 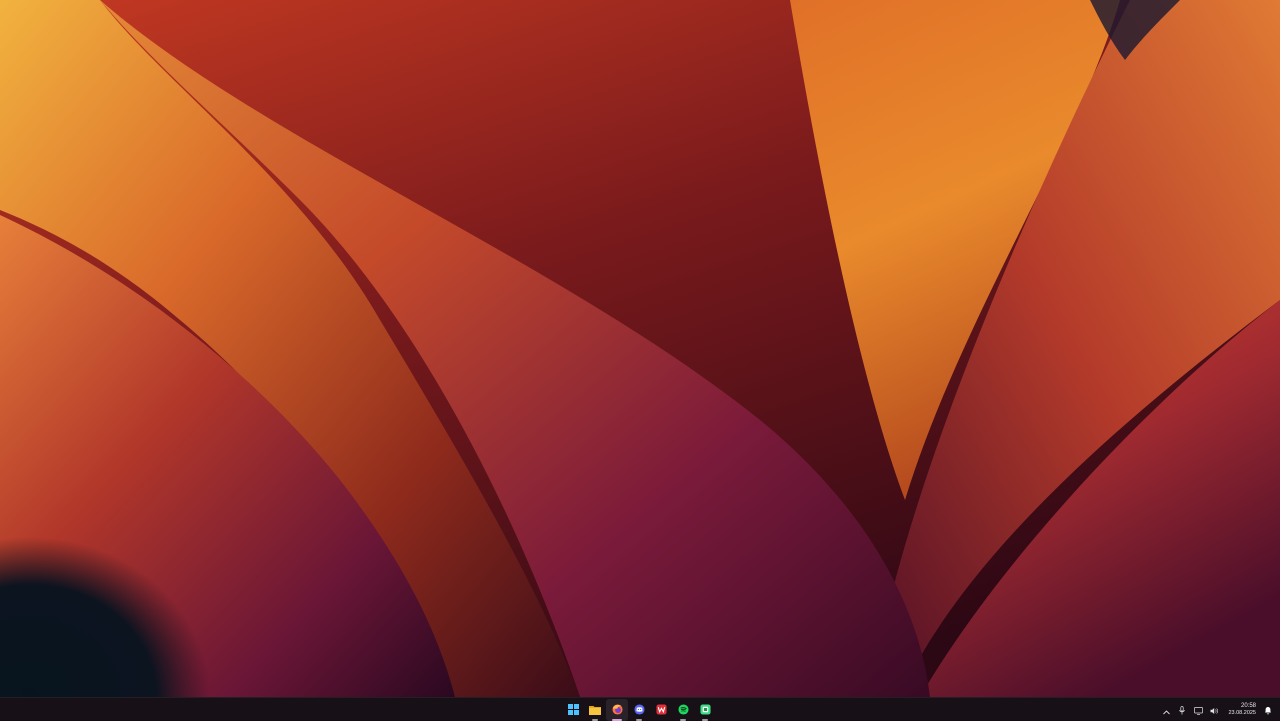 I want to click on chevron-up-icon, so click(x=1166, y=709).